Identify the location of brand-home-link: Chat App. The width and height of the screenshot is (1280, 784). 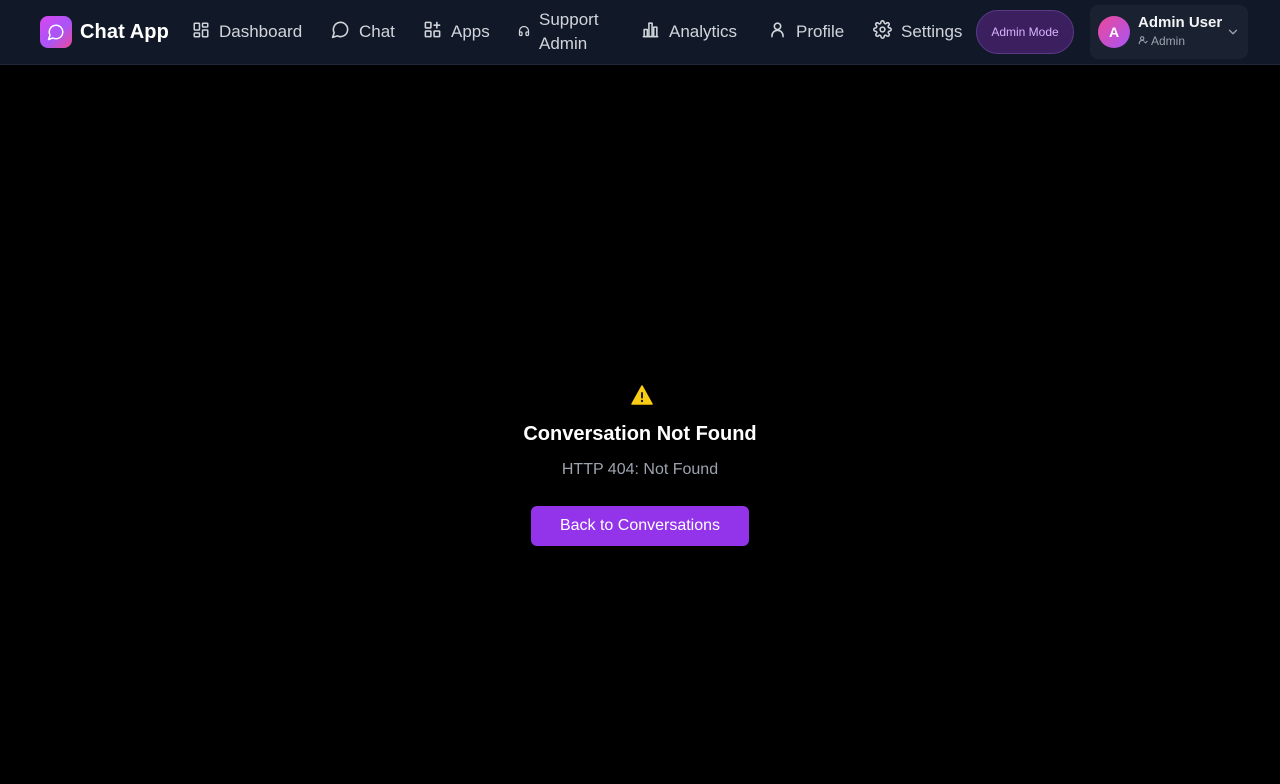
(104, 32).